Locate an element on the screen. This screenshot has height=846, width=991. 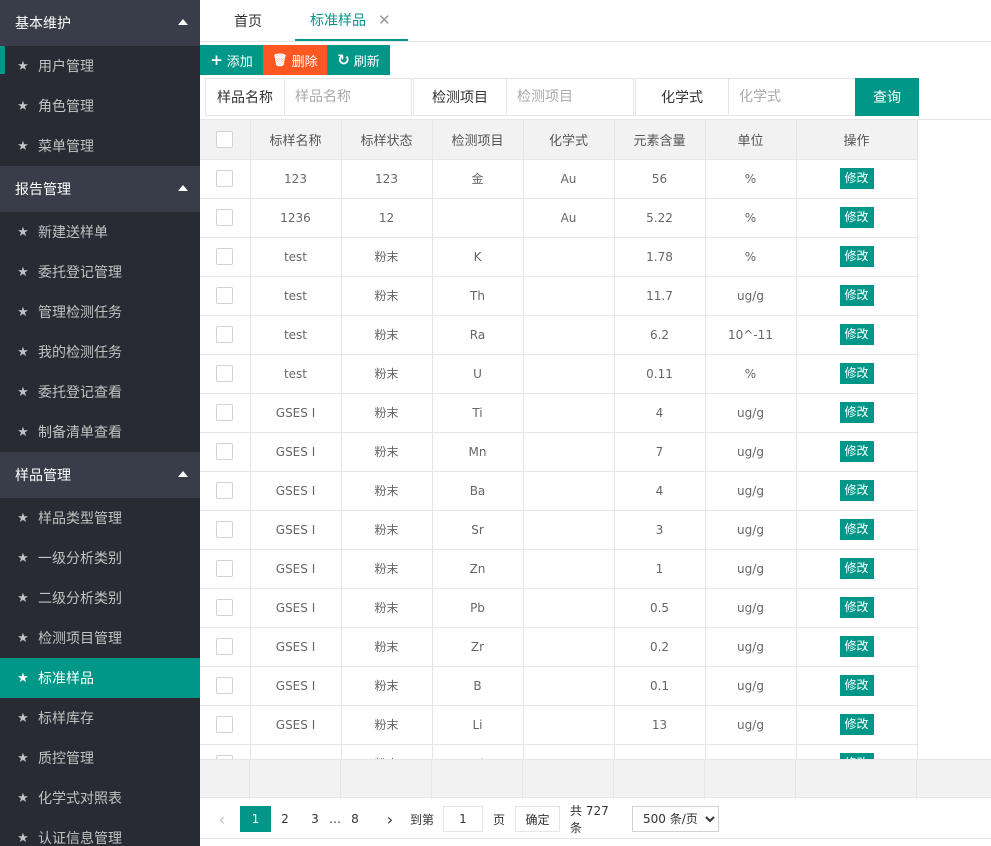
sidebar-item-my-tasks: ★ 我的检测任务 is located at coordinates (100, 352).